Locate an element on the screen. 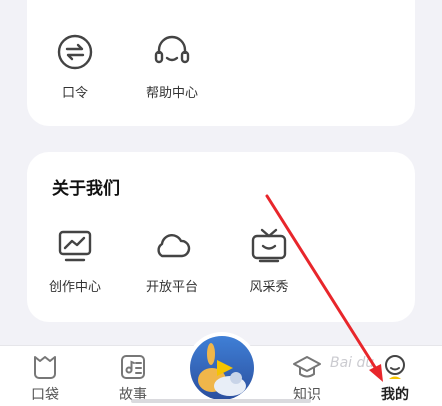  tile-help-center: 帮助中心 is located at coordinates (172, 65).